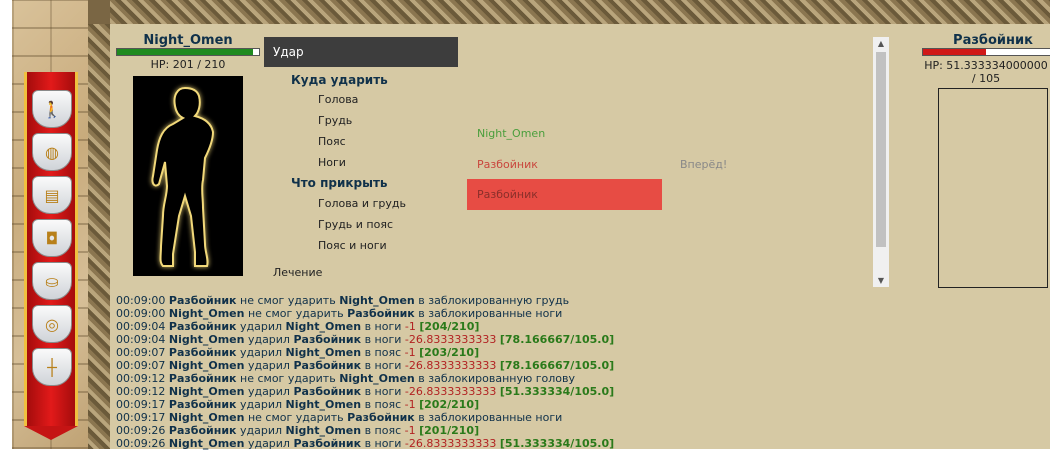  Describe the element at coordinates (142, 339) in the screenshot. I see `log-time: 00:09:04` at that location.